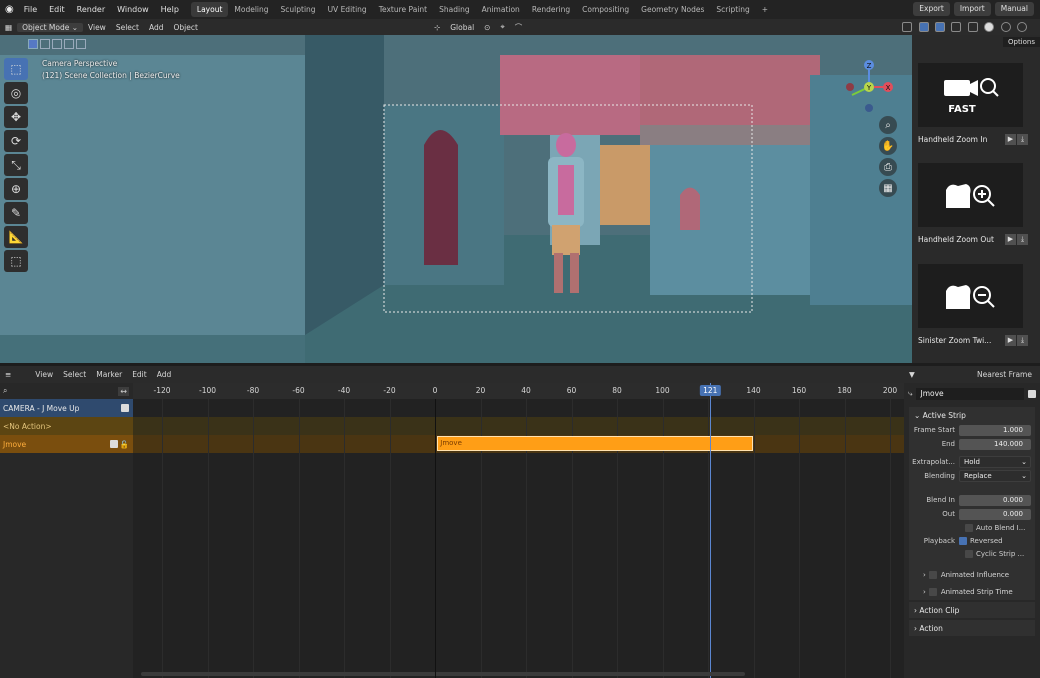 Image resolution: width=1040 pixels, height=678 pixels. I want to click on rendered-shading-icon, so click(1022, 27).